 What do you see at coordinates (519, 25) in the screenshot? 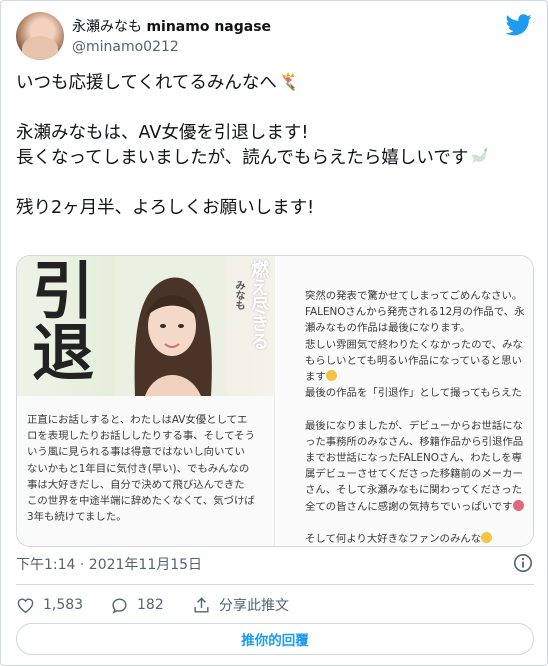
I see `twitter-bird-icon` at bounding box center [519, 25].